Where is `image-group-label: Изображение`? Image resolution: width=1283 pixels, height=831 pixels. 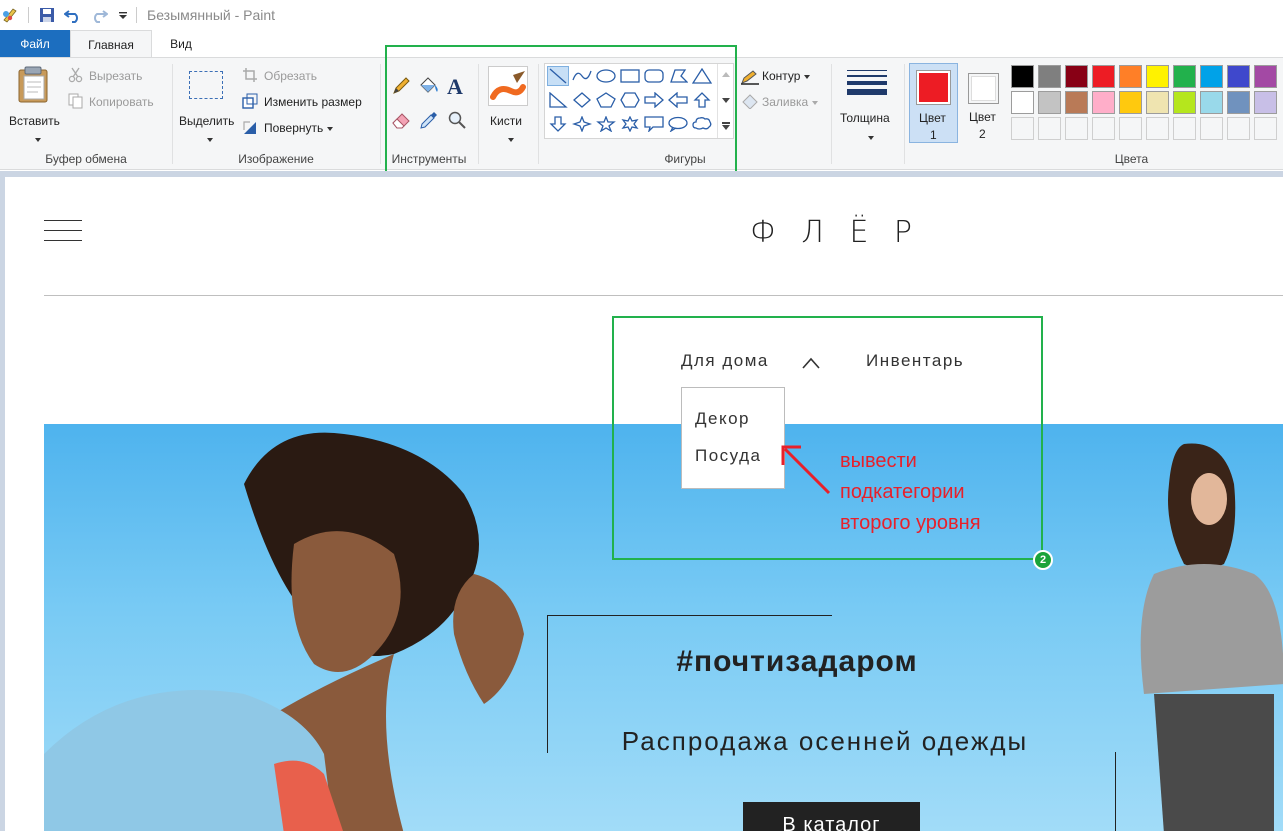
image-group-label: Изображение is located at coordinates (276, 159).